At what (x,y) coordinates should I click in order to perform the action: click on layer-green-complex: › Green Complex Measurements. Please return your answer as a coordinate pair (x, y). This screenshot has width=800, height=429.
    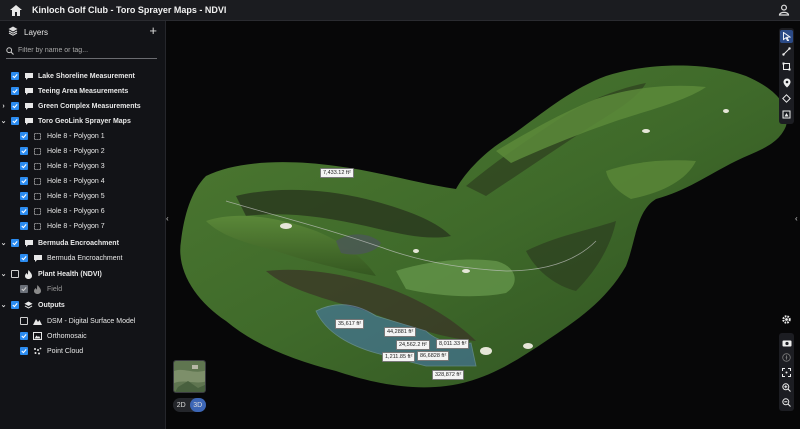
    Looking at the image, I should click on (70, 106).